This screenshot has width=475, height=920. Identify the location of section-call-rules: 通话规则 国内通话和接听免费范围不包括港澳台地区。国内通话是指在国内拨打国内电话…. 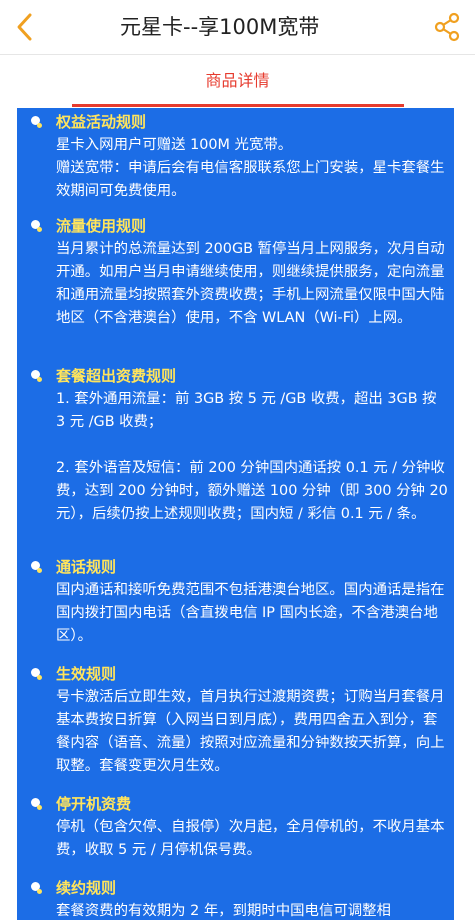
(235, 601).